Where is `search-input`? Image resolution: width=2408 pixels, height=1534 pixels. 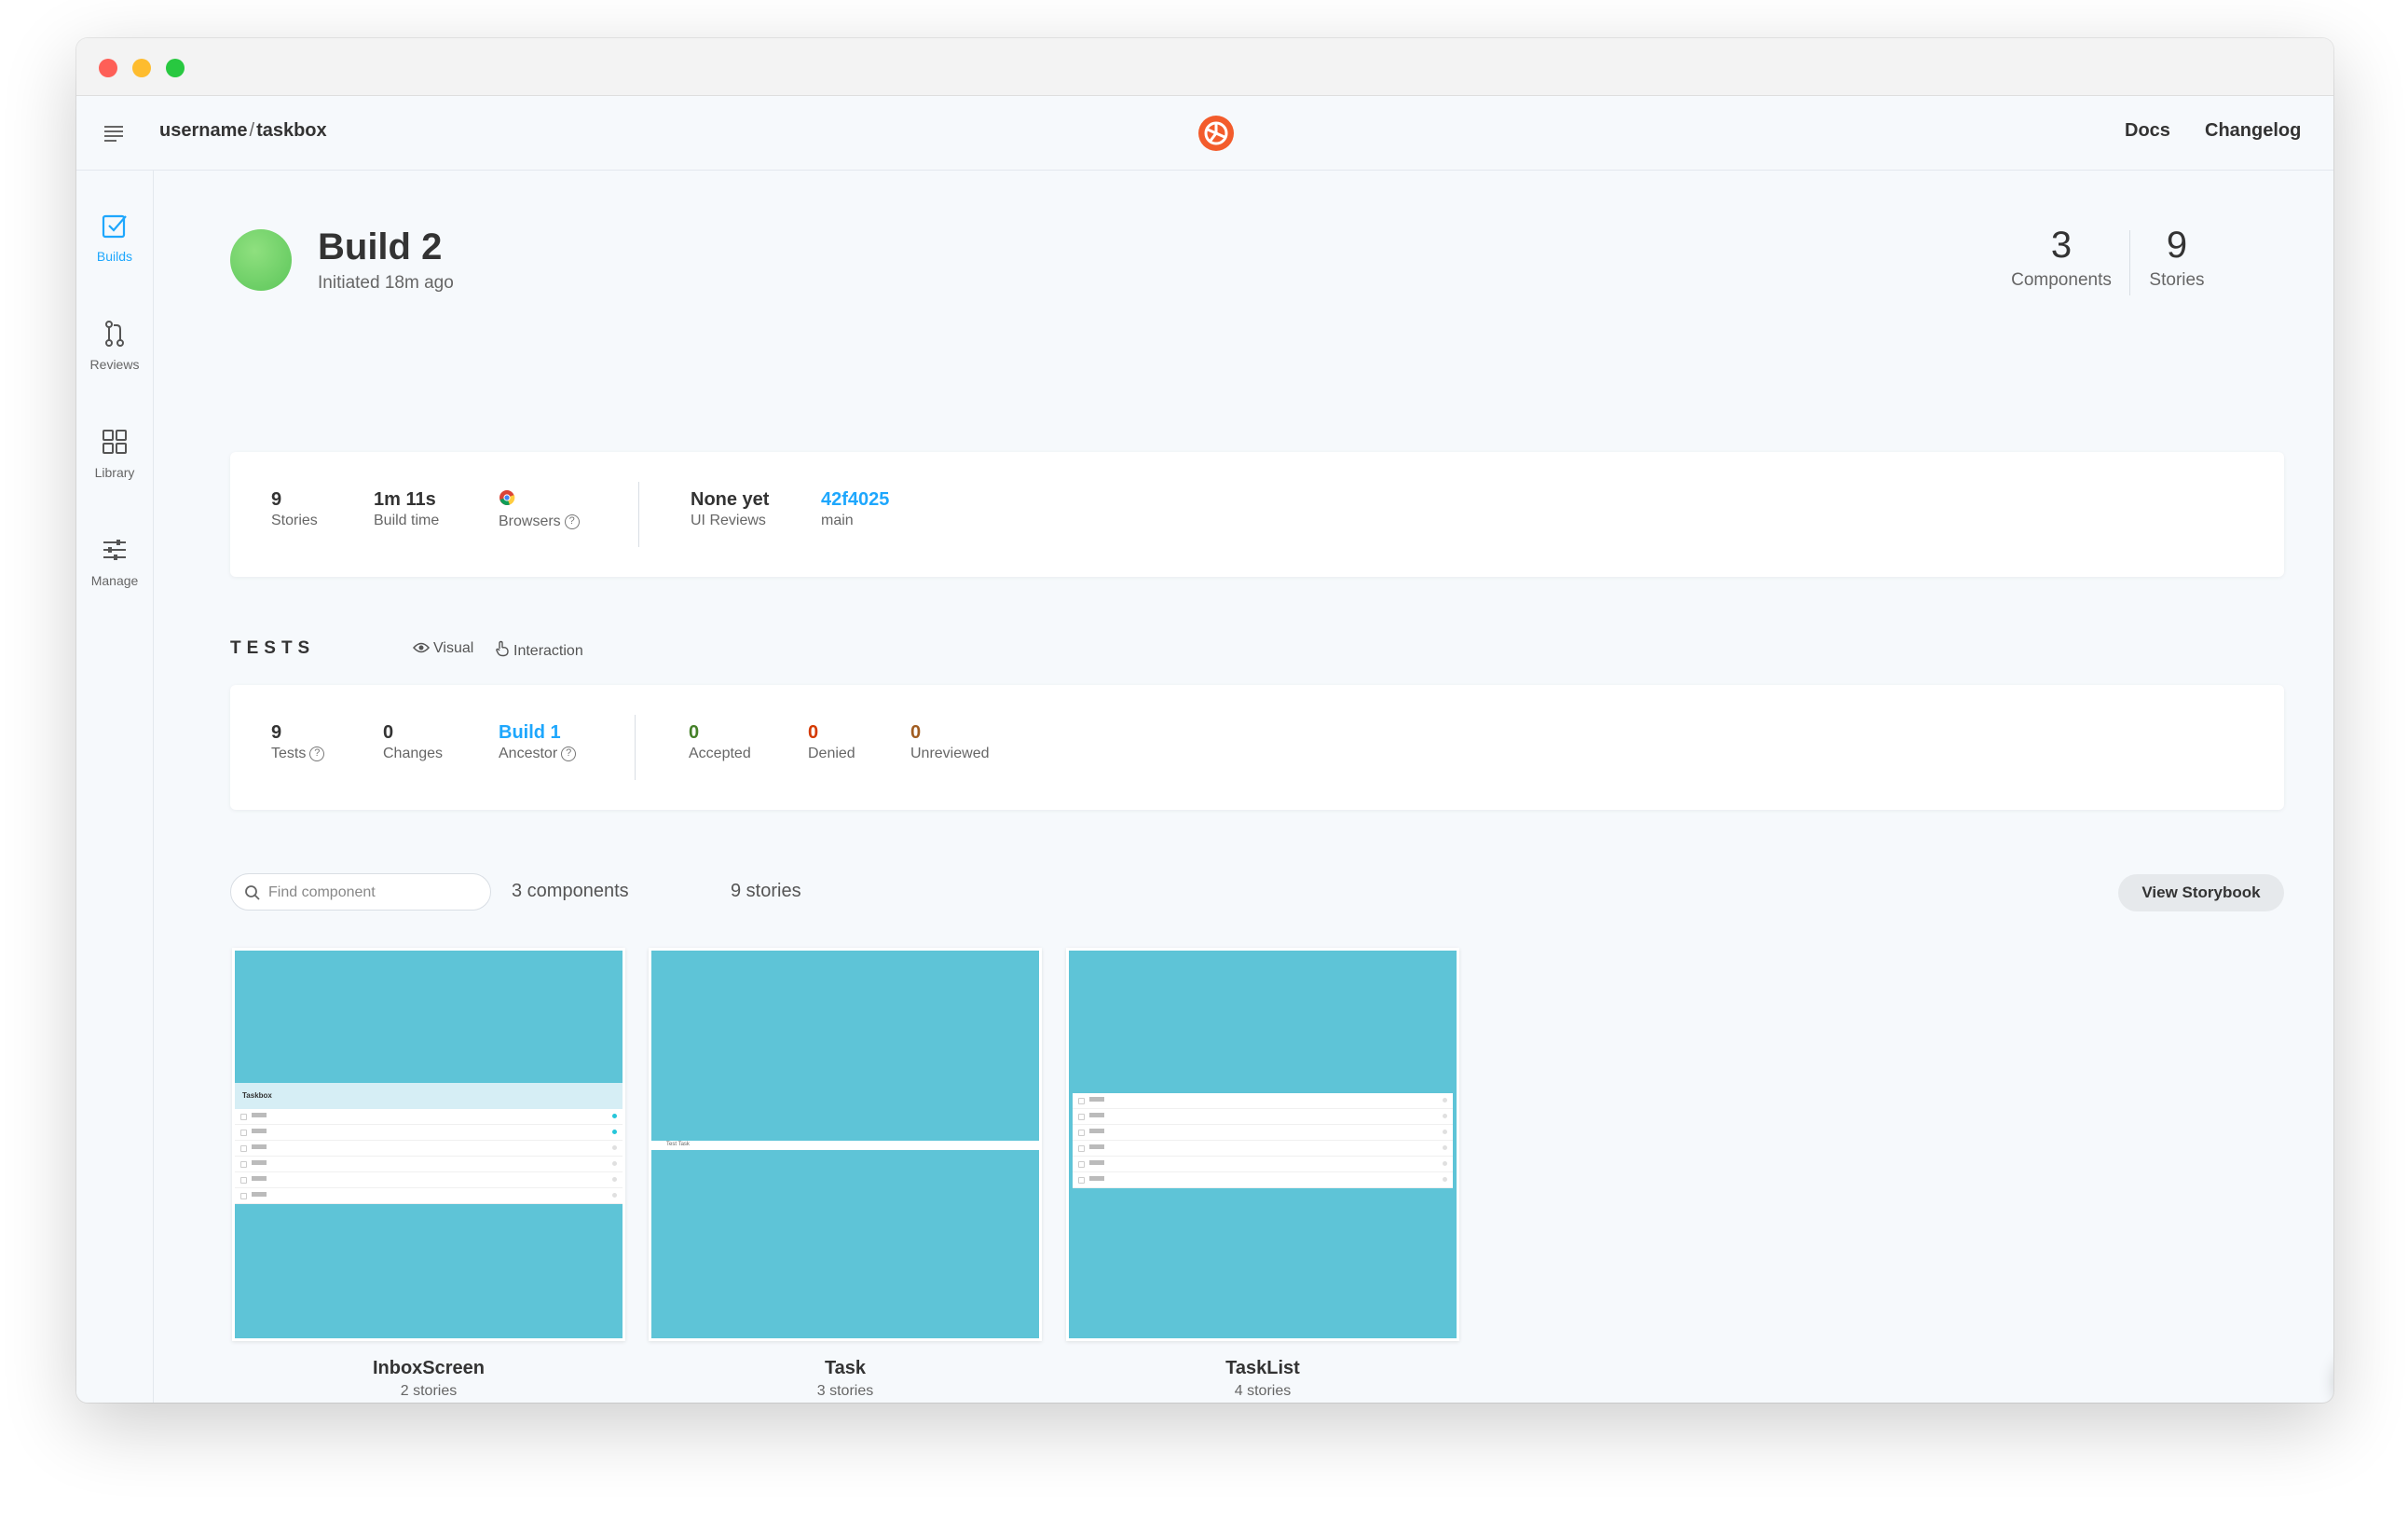
search-input is located at coordinates (375, 893).